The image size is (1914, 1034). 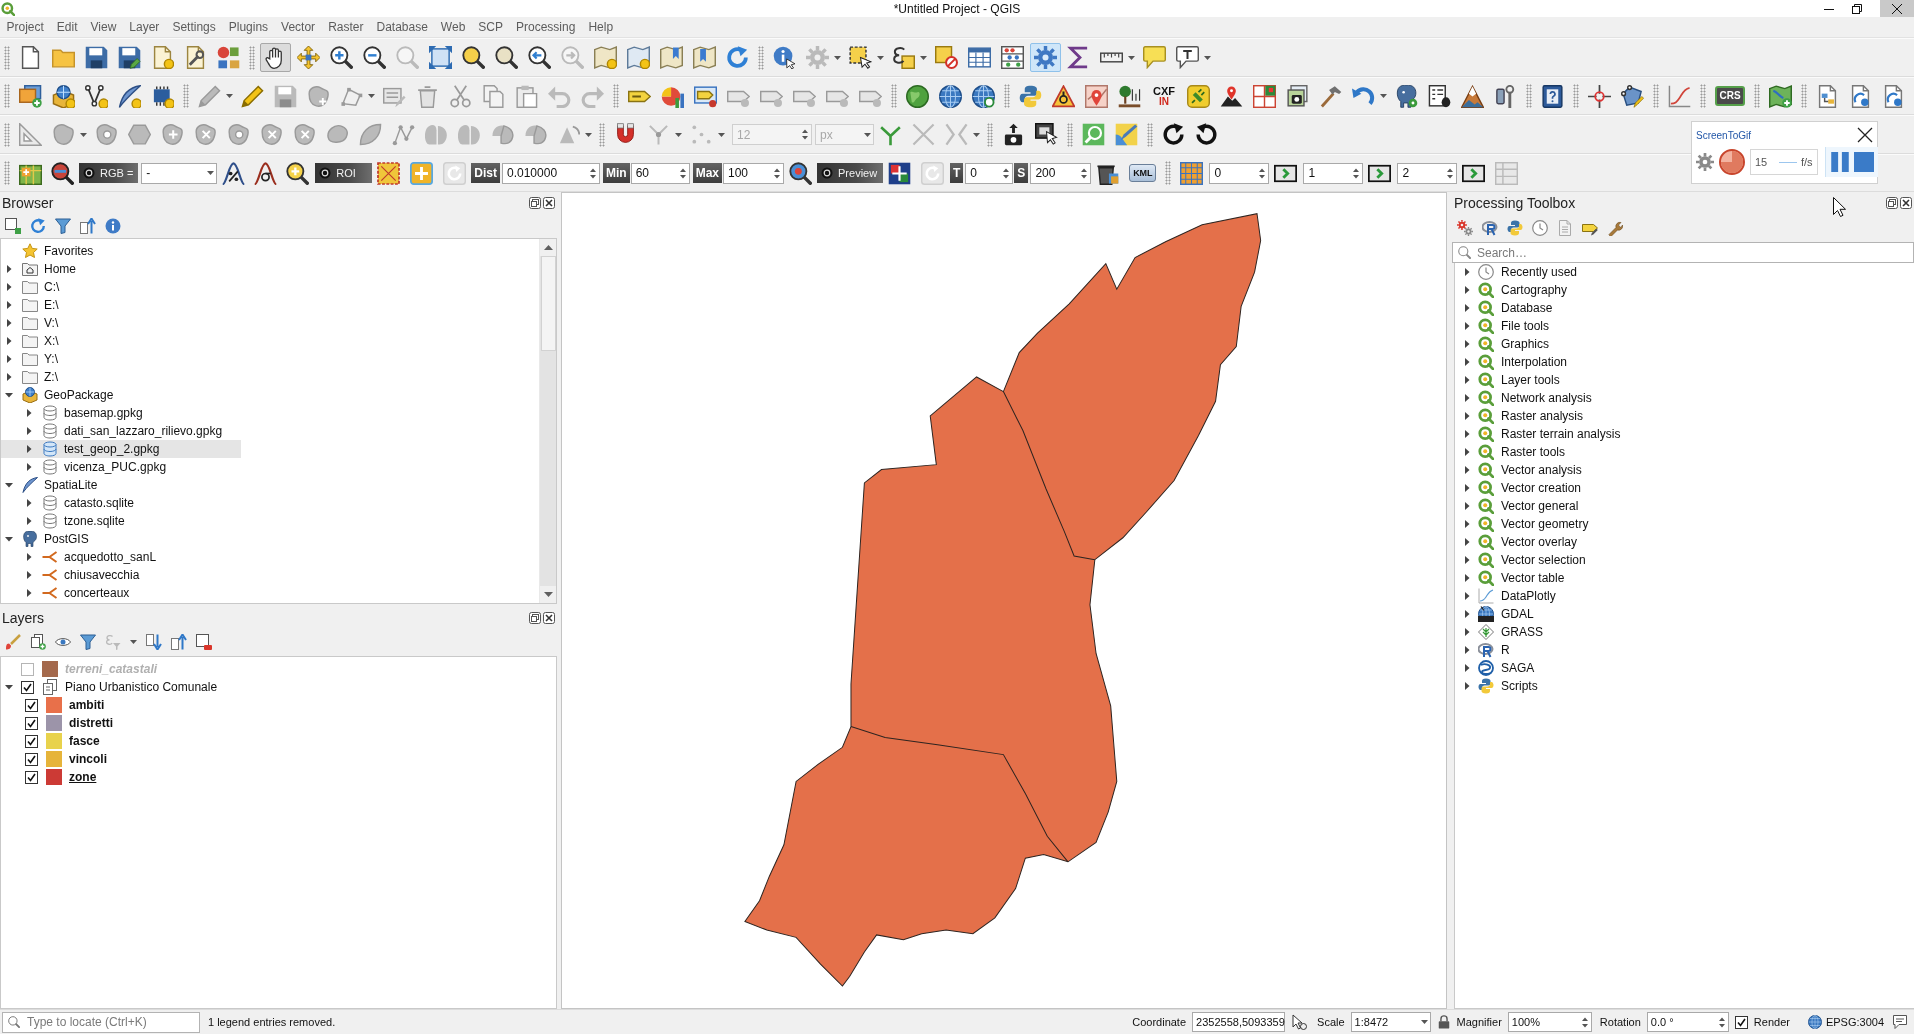 What do you see at coordinates (753, 173) in the screenshot?
I see `max-spinbox: 100` at bounding box center [753, 173].